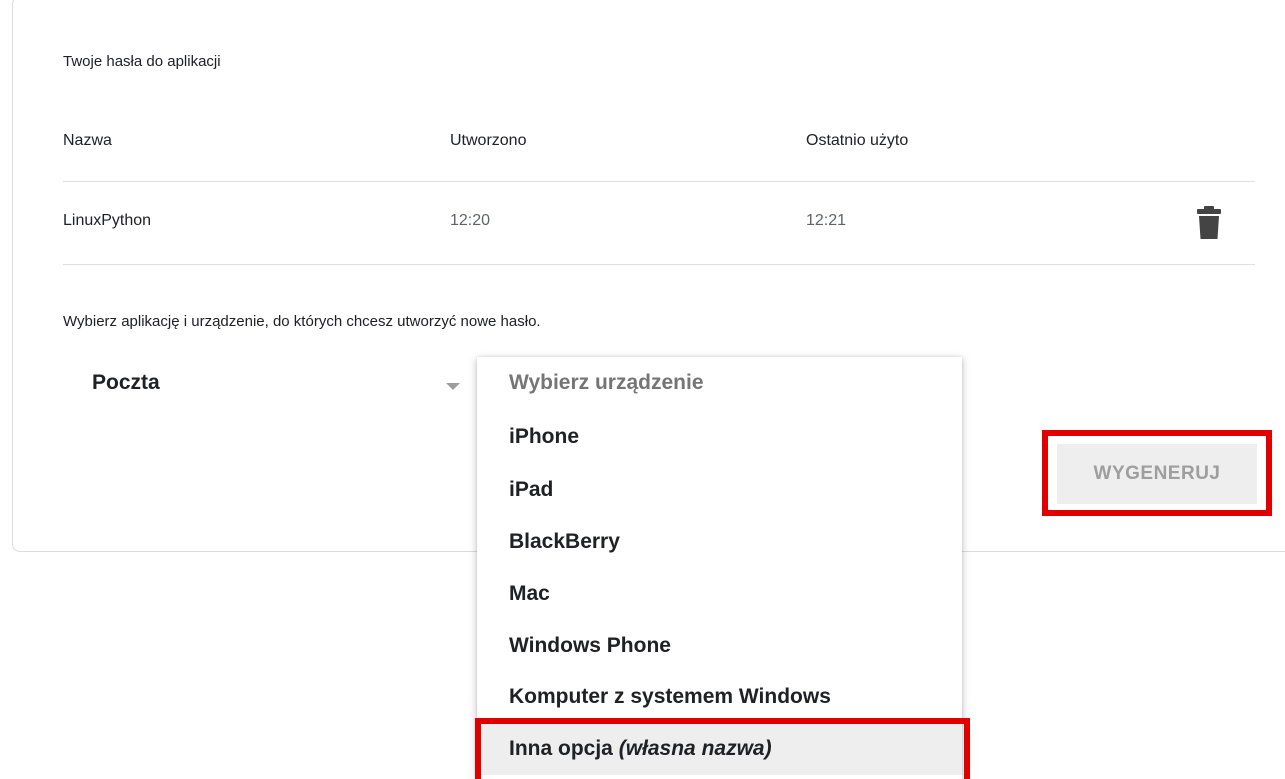 This screenshot has width=1285, height=779. What do you see at coordinates (561, 748) in the screenshot?
I see `device-option-other-label: Inna opcja` at bounding box center [561, 748].